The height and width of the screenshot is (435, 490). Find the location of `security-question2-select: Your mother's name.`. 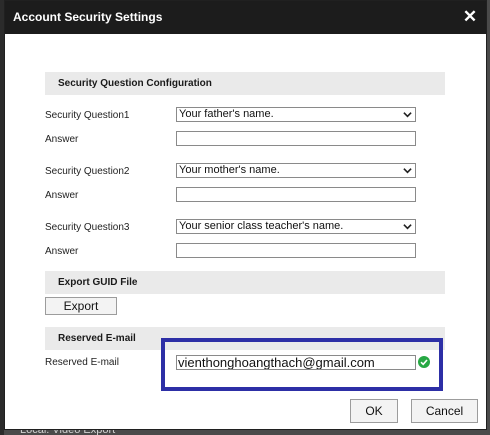

security-question2-select: Your mother's name. is located at coordinates (296, 170).